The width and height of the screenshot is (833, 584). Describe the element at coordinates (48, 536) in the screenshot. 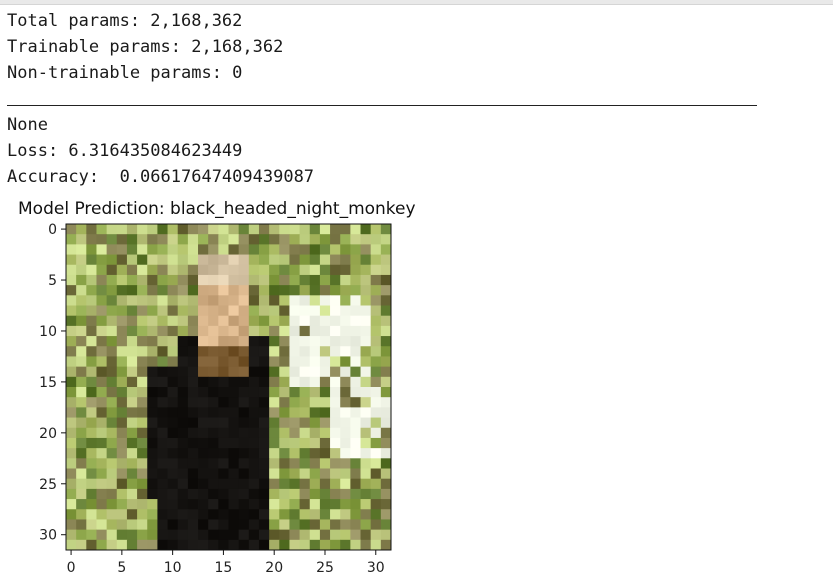

I see `y-tick-label: 30` at that location.